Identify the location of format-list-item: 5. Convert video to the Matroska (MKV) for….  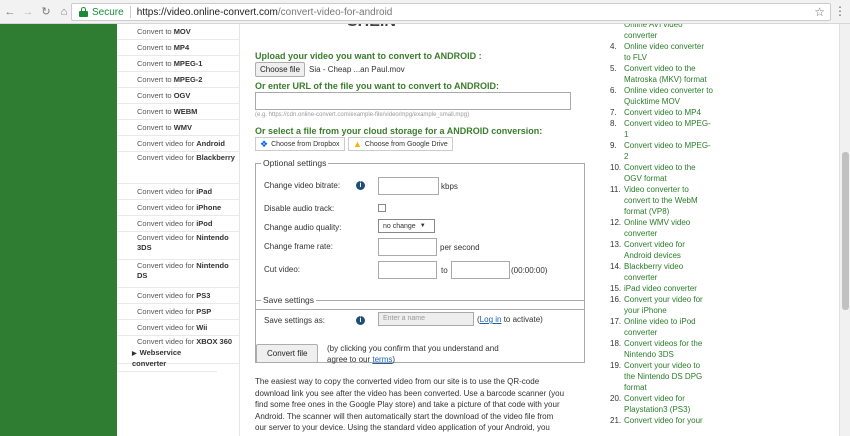
(667, 74).